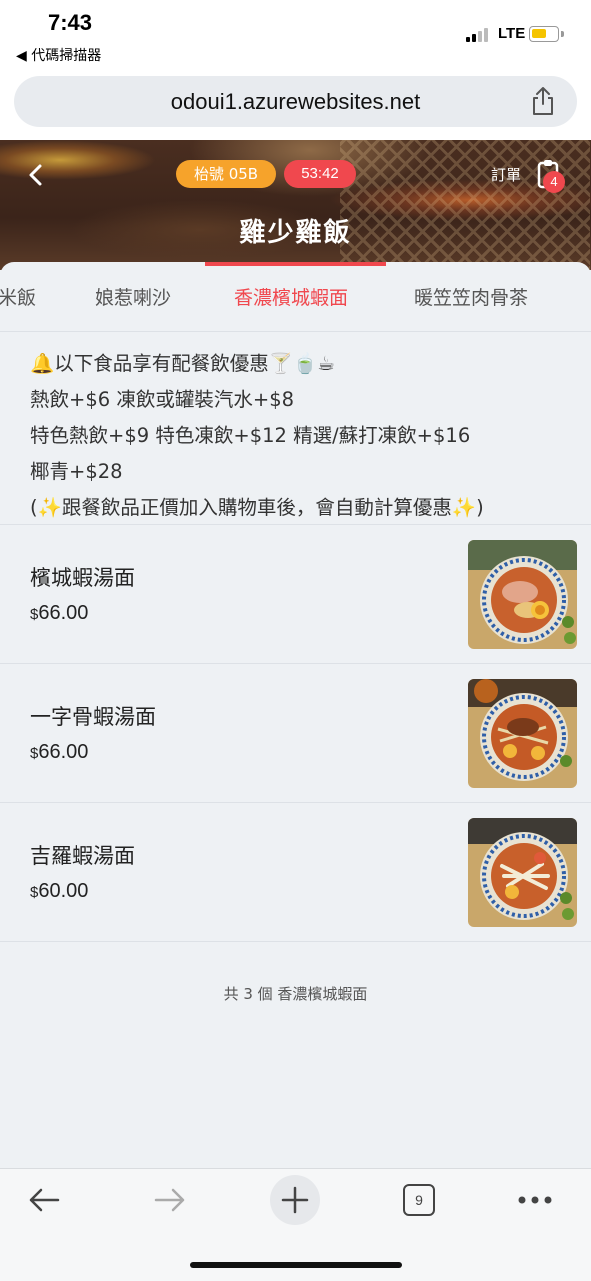 Image resolution: width=591 pixels, height=1281 pixels. I want to click on active-tab-indicator, so click(295, 264).